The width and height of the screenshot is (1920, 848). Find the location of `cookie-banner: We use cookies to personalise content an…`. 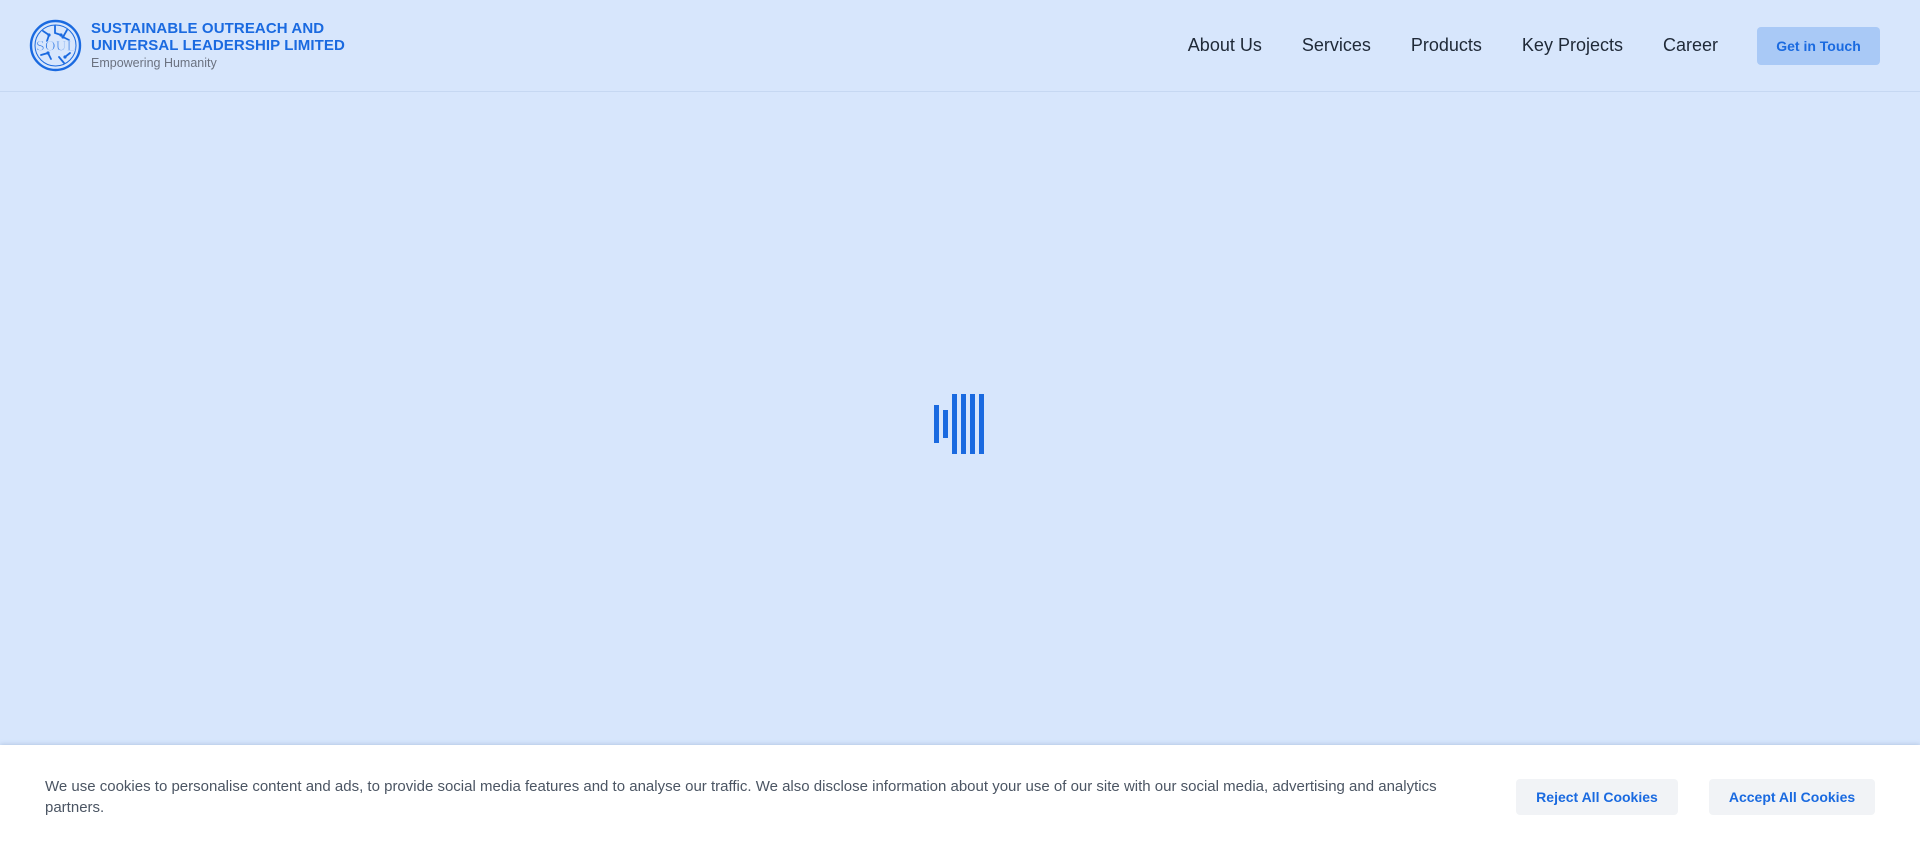

cookie-banner: We use cookies to personalise content an… is located at coordinates (960, 796).